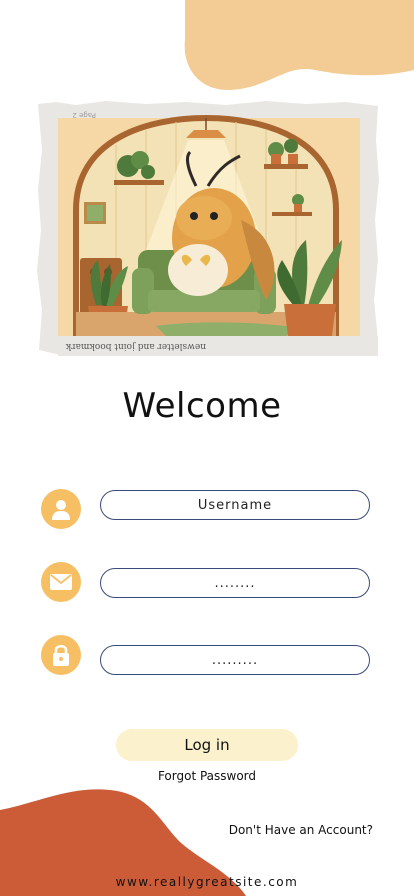 The image size is (414, 896). Describe the element at coordinates (135, 346) in the screenshot. I see `hero-caption: newsletter and joint bookmark` at that location.